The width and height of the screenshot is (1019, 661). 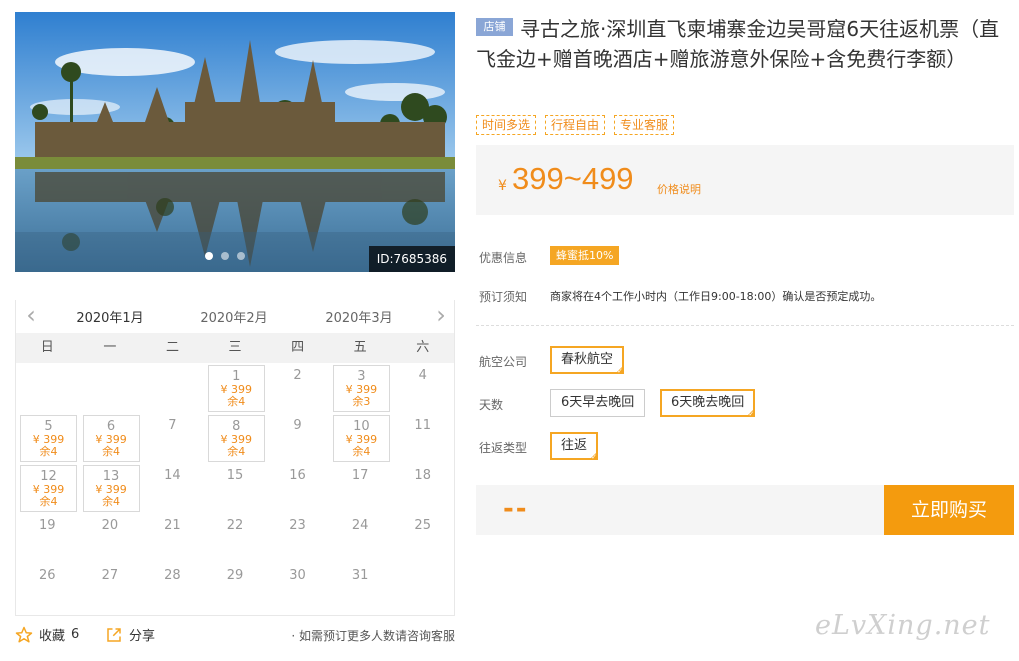 What do you see at coordinates (297, 388) in the screenshot?
I see `calendar-day: 2` at bounding box center [297, 388].